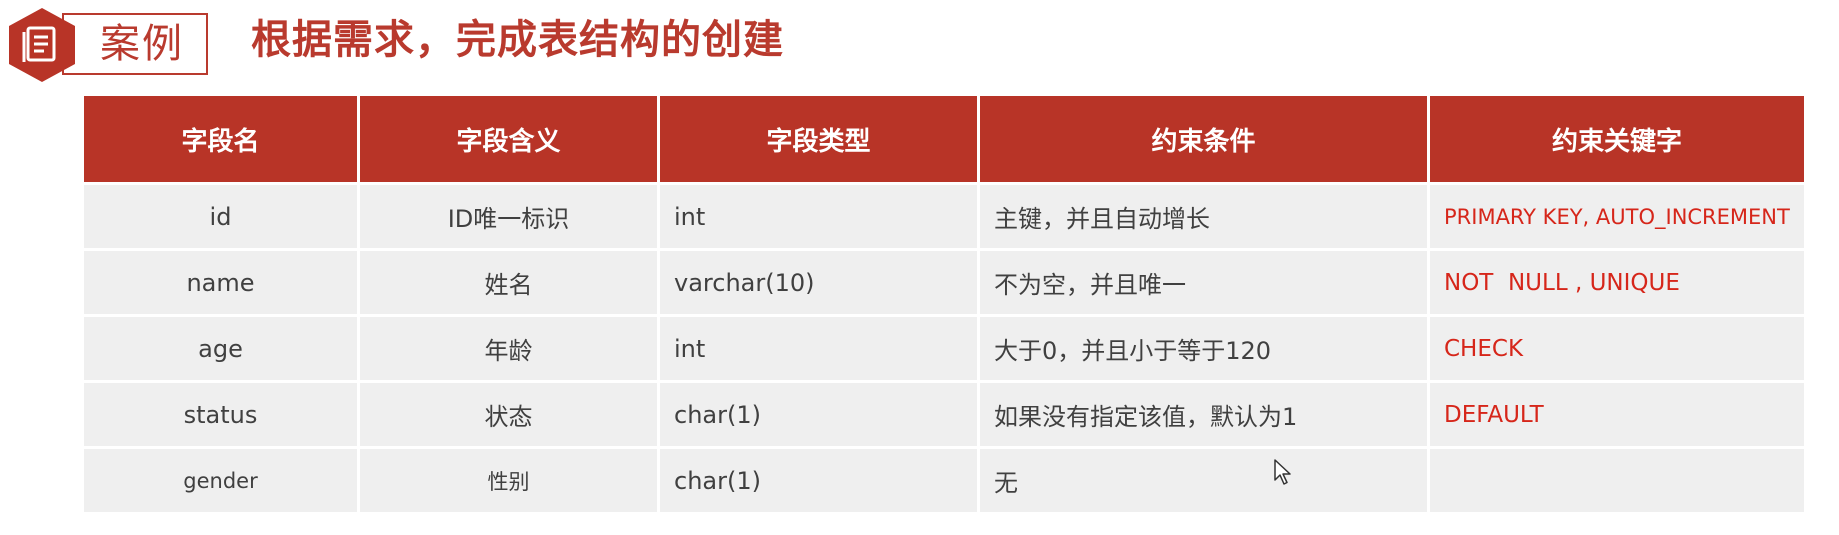 This screenshot has width=1839, height=535. I want to click on case-label: 案例, so click(142, 44).